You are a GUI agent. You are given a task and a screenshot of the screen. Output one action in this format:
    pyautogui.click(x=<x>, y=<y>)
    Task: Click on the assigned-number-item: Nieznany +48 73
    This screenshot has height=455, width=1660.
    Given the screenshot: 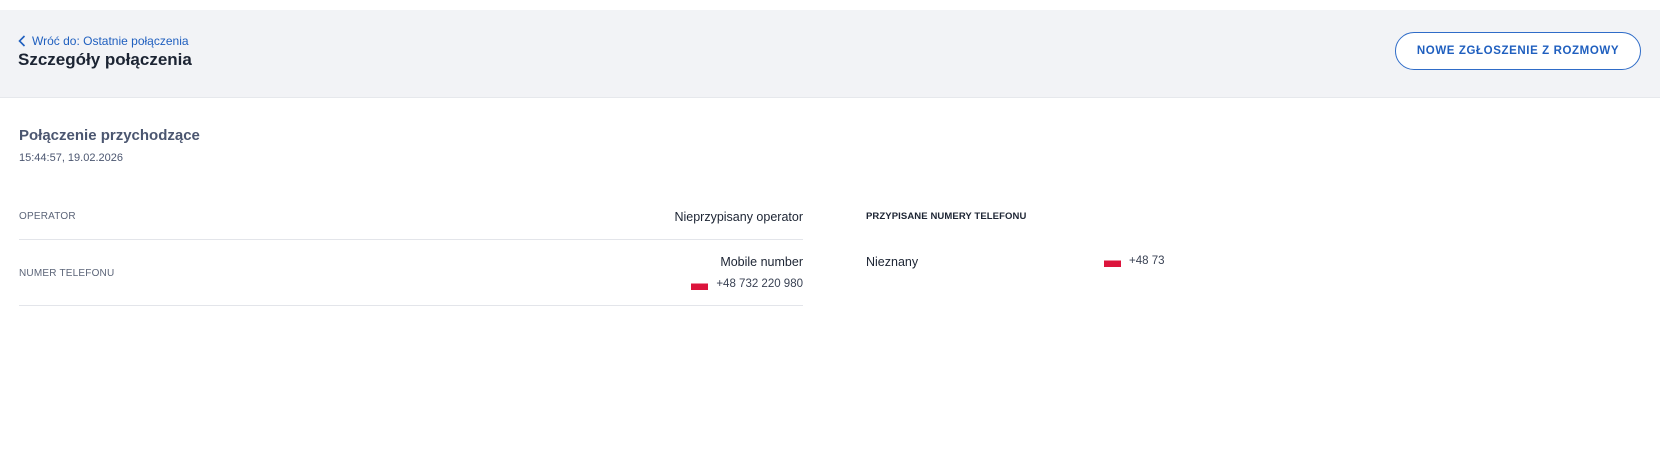 What is the action you would take?
    pyautogui.click(x=1066, y=265)
    